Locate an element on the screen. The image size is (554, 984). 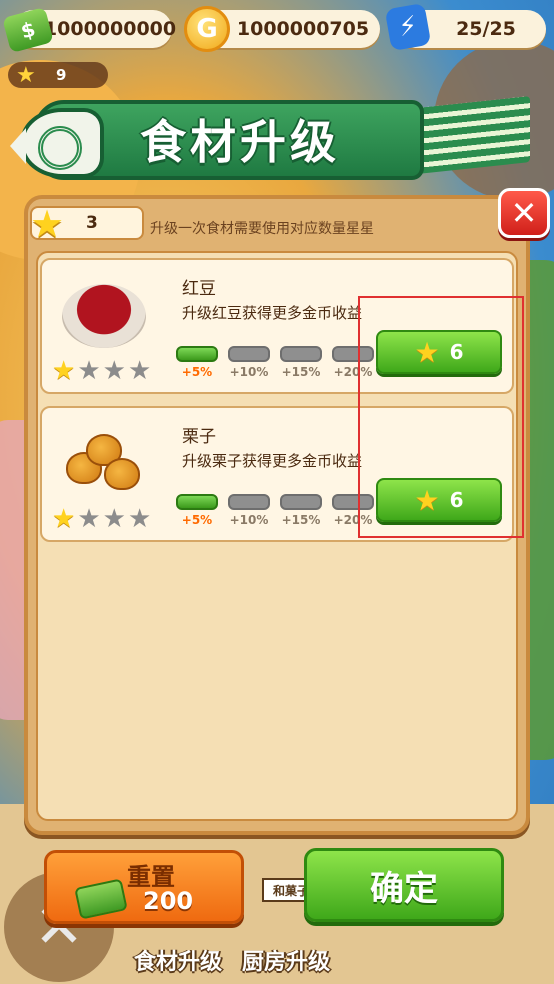
ingredient-description: 升级红豆获得更多金币收益 is located at coordinates (272, 313).